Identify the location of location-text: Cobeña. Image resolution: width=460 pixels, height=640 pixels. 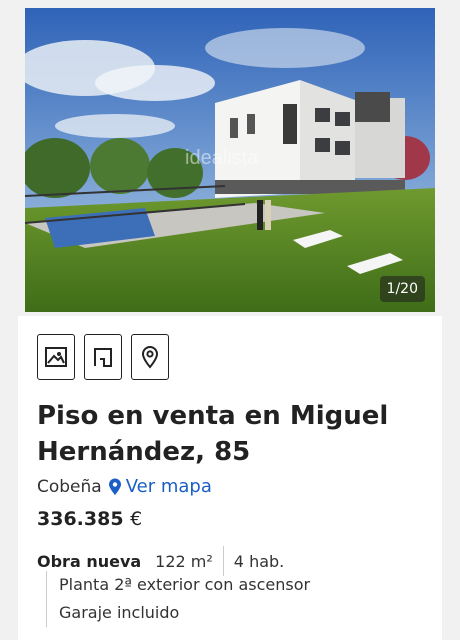
(69, 486).